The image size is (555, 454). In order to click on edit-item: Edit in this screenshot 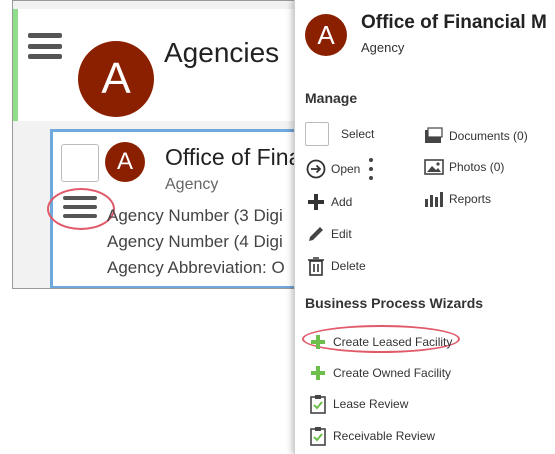, I will do `click(328, 234)`.